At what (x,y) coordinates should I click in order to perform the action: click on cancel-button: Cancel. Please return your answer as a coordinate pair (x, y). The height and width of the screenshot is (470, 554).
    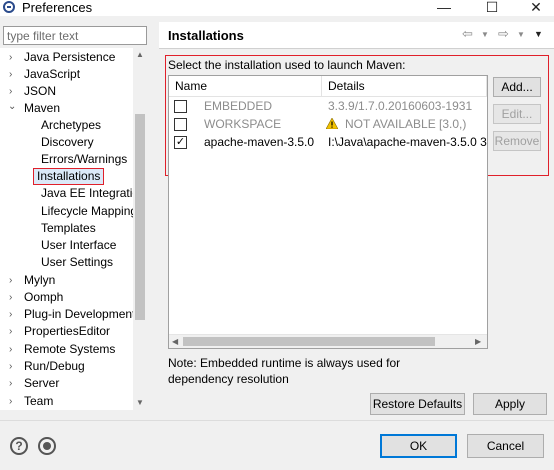
    Looking at the image, I should click on (505, 446).